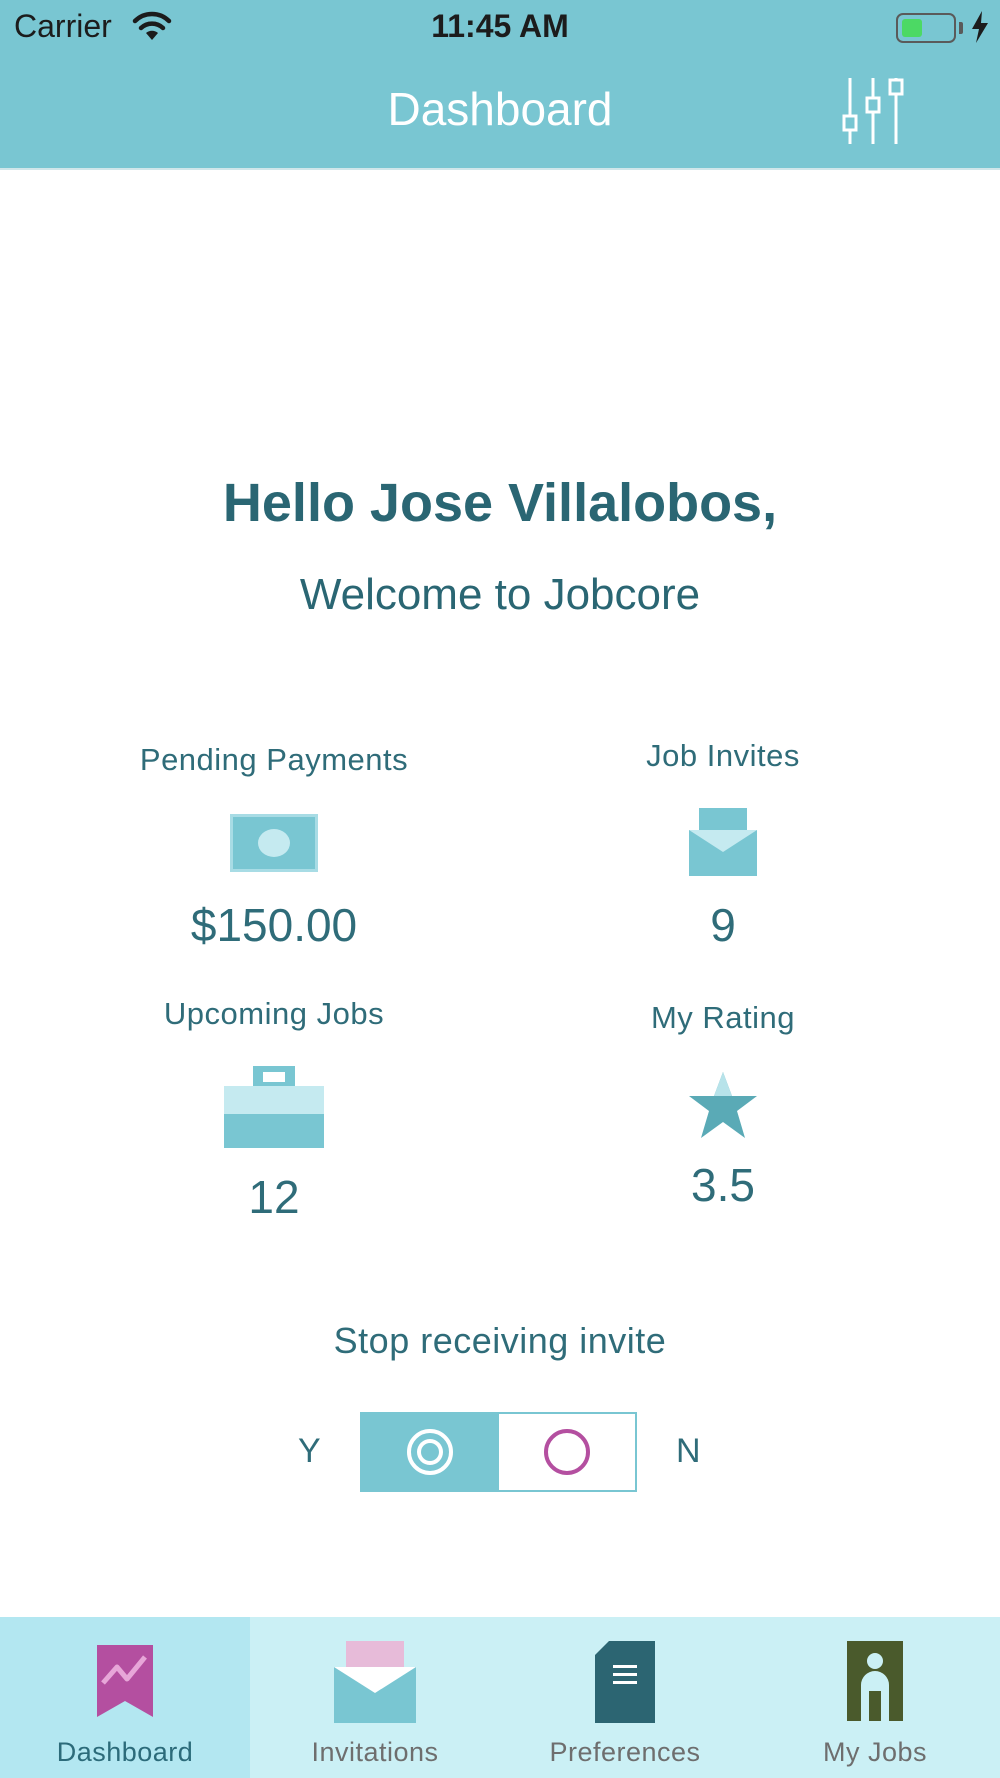  I want to click on toggle-no-option, so click(566, 1452).